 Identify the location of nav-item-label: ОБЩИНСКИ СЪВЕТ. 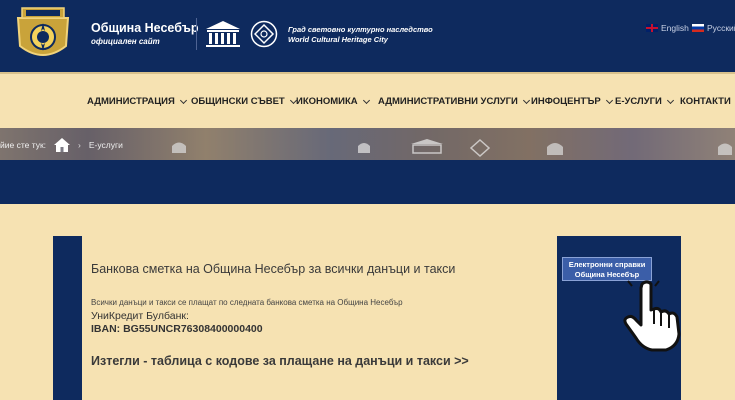
(238, 101).